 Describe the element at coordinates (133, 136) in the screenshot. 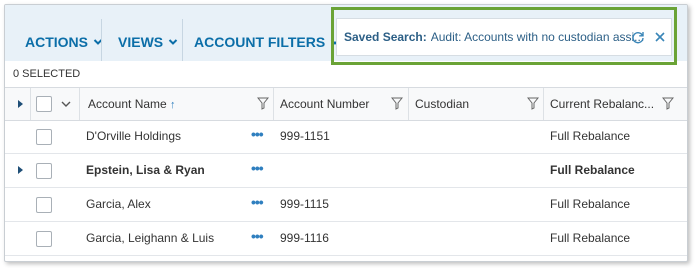

I see `account-name-cell: D'Orville Holdings` at that location.